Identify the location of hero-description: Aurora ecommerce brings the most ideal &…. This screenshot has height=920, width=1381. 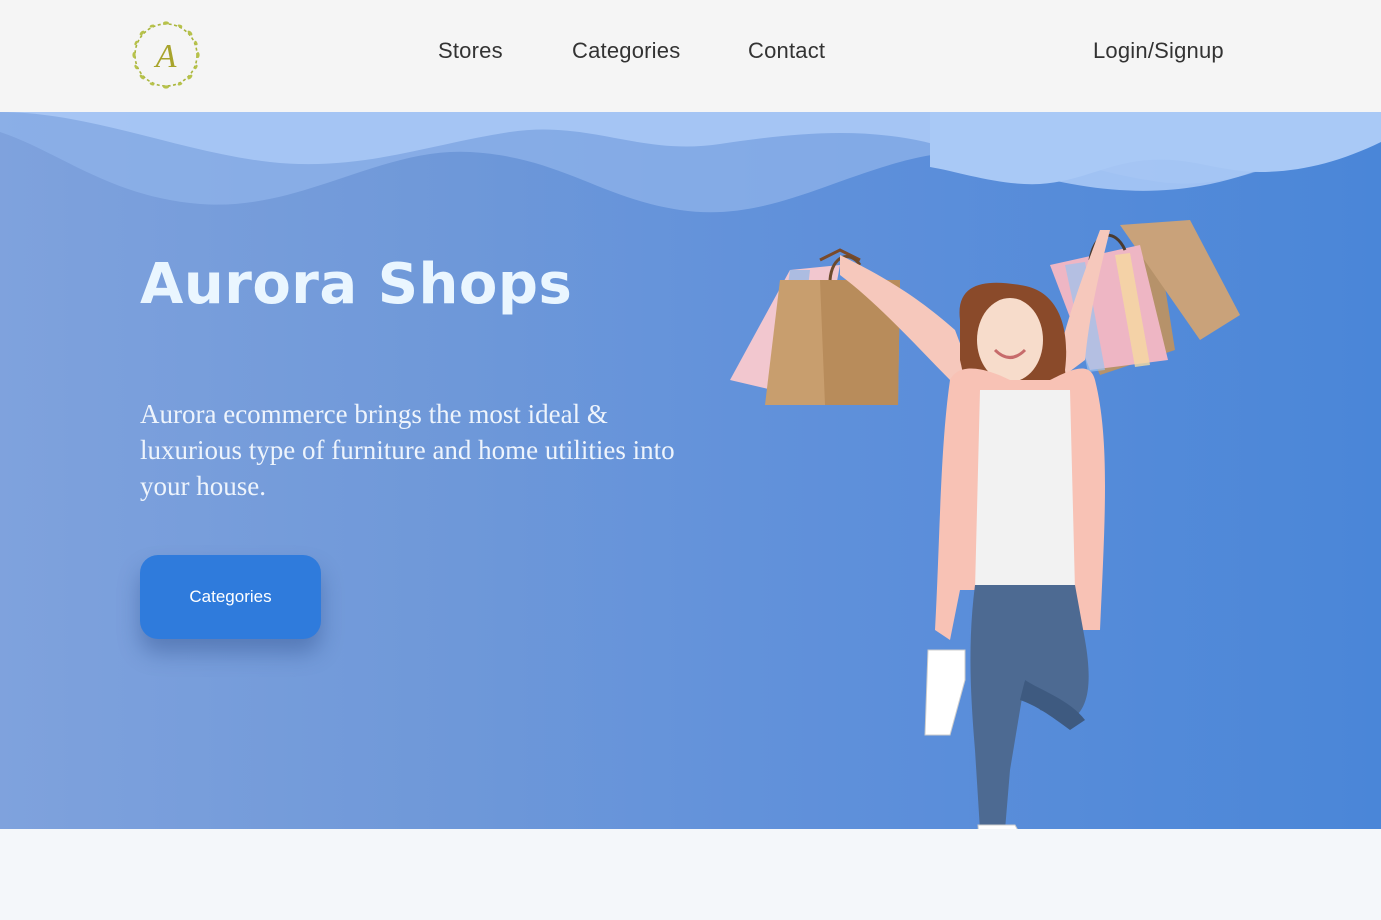
(407, 450).